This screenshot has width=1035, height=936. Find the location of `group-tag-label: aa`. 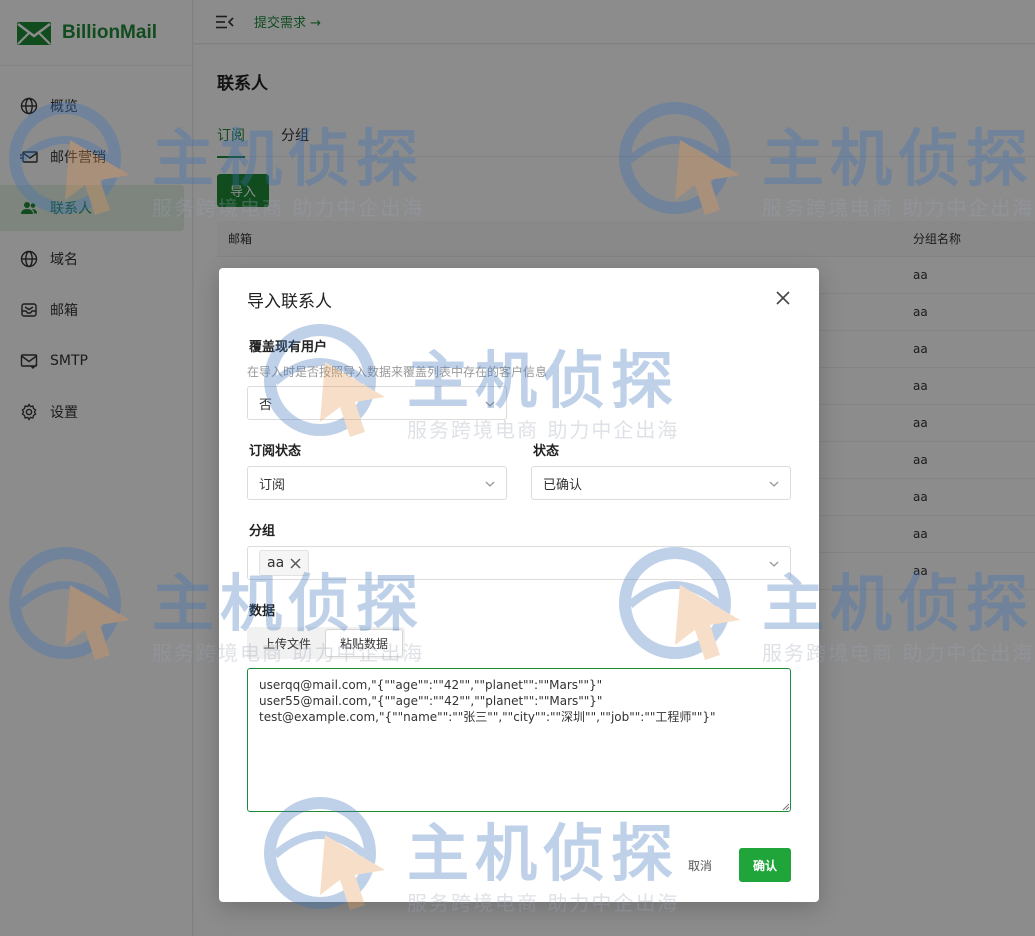

group-tag-label: aa is located at coordinates (276, 563).